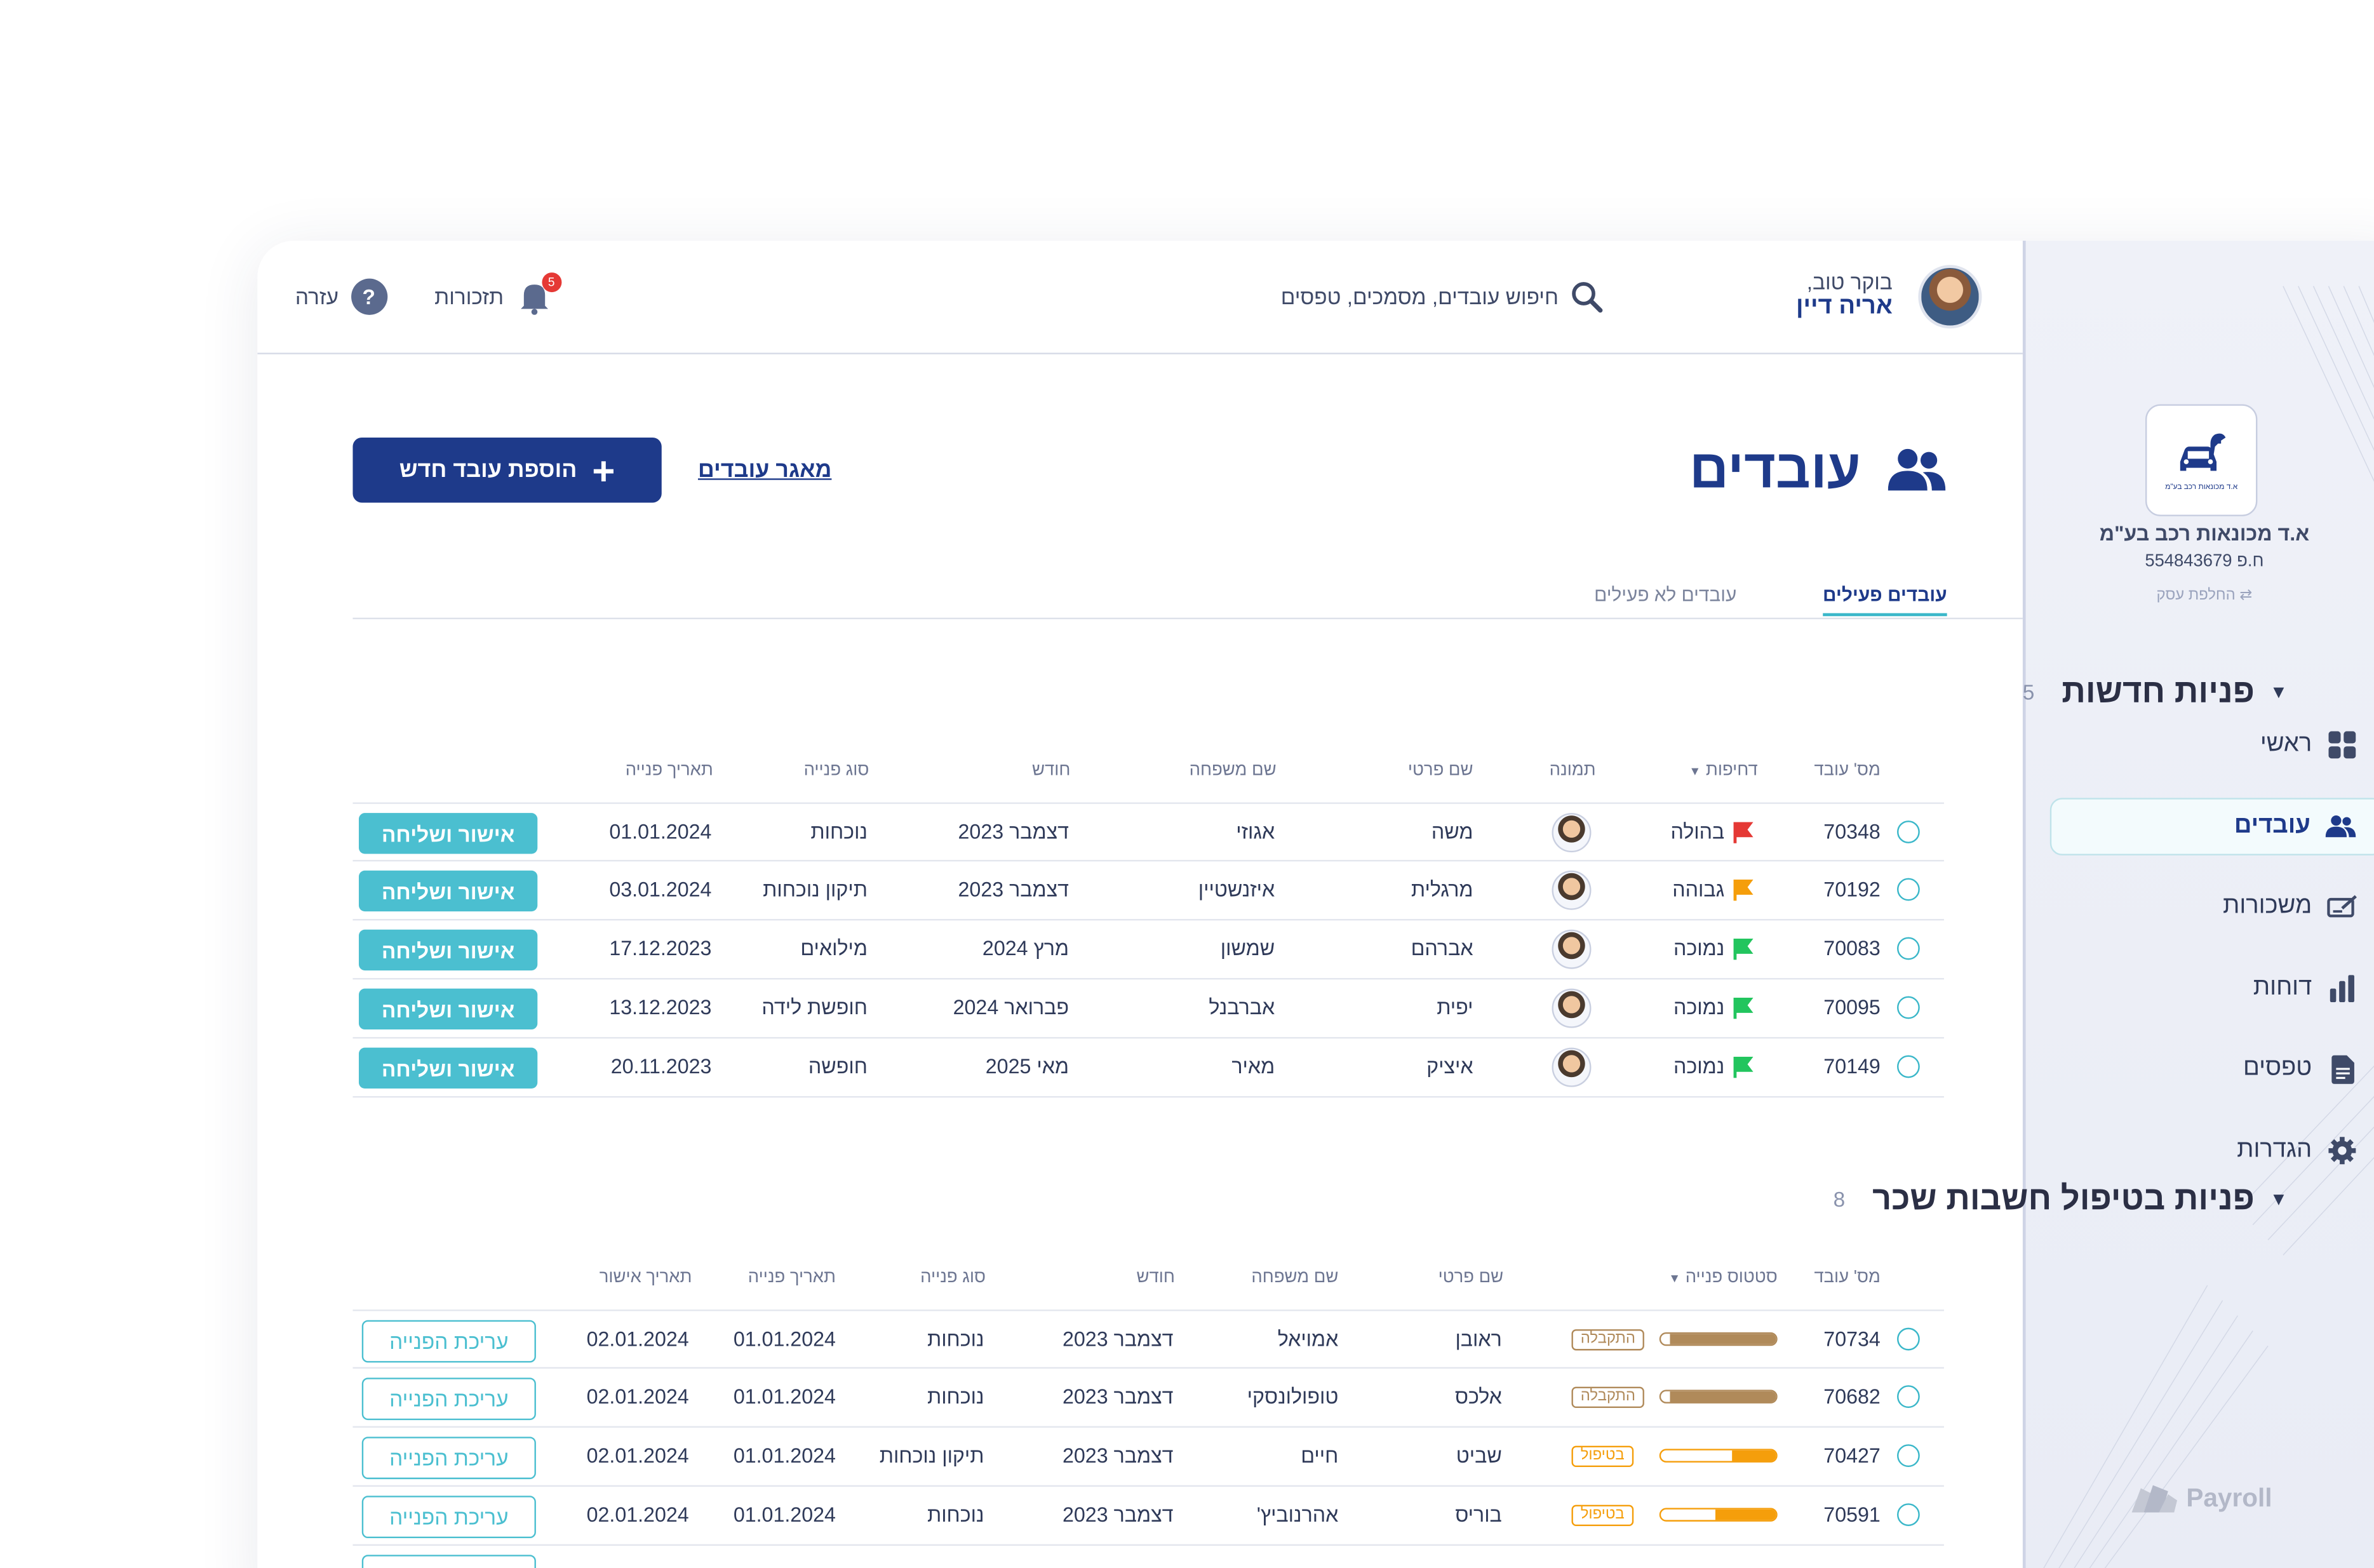 The image size is (2374, 1568). I want to click on company-name: א.ד מכונאות רכב בע"מ, so click(2204, 534).